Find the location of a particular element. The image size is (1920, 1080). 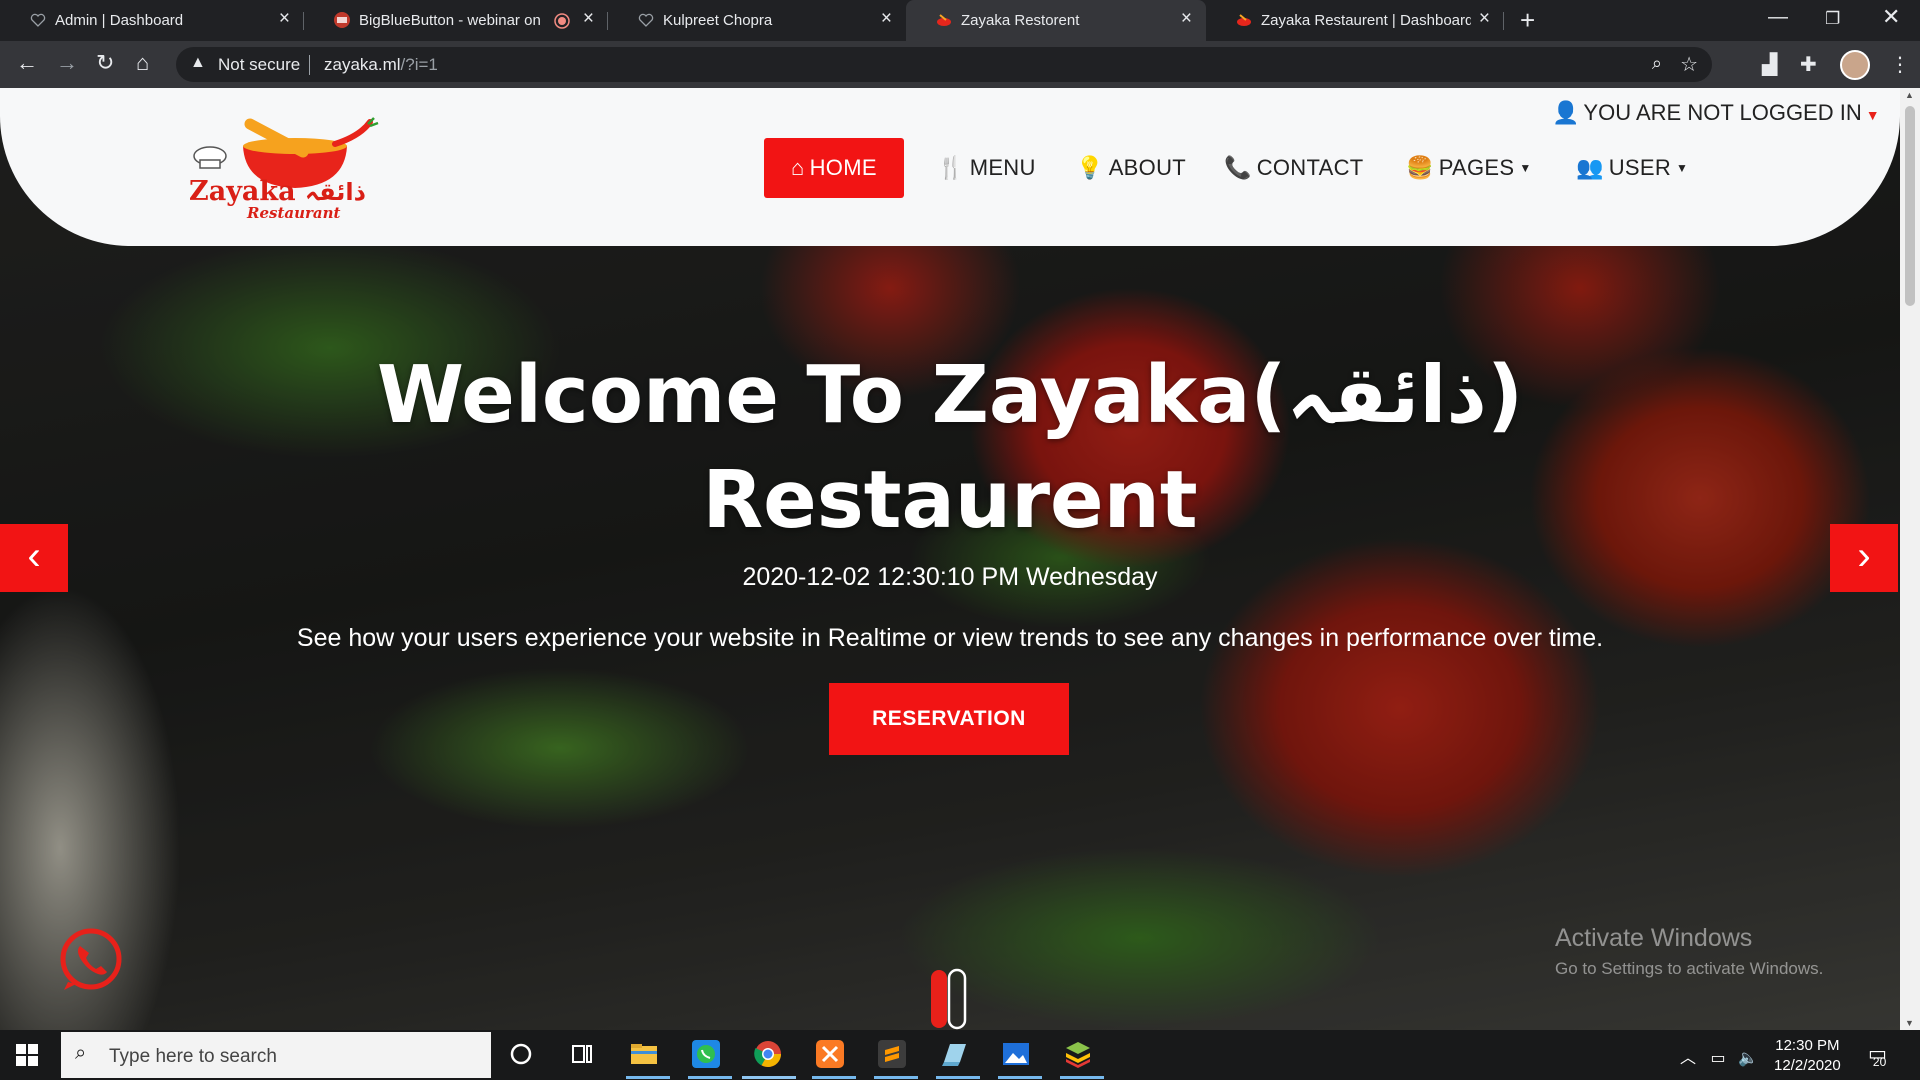

extension-chart-icon: ▟ is located at coordinates (1769, 64).